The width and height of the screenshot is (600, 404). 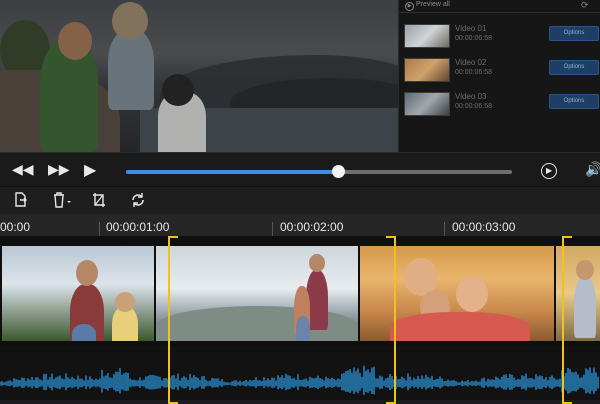 I want to click on edit-toolbar, so click(x=300, y=201).